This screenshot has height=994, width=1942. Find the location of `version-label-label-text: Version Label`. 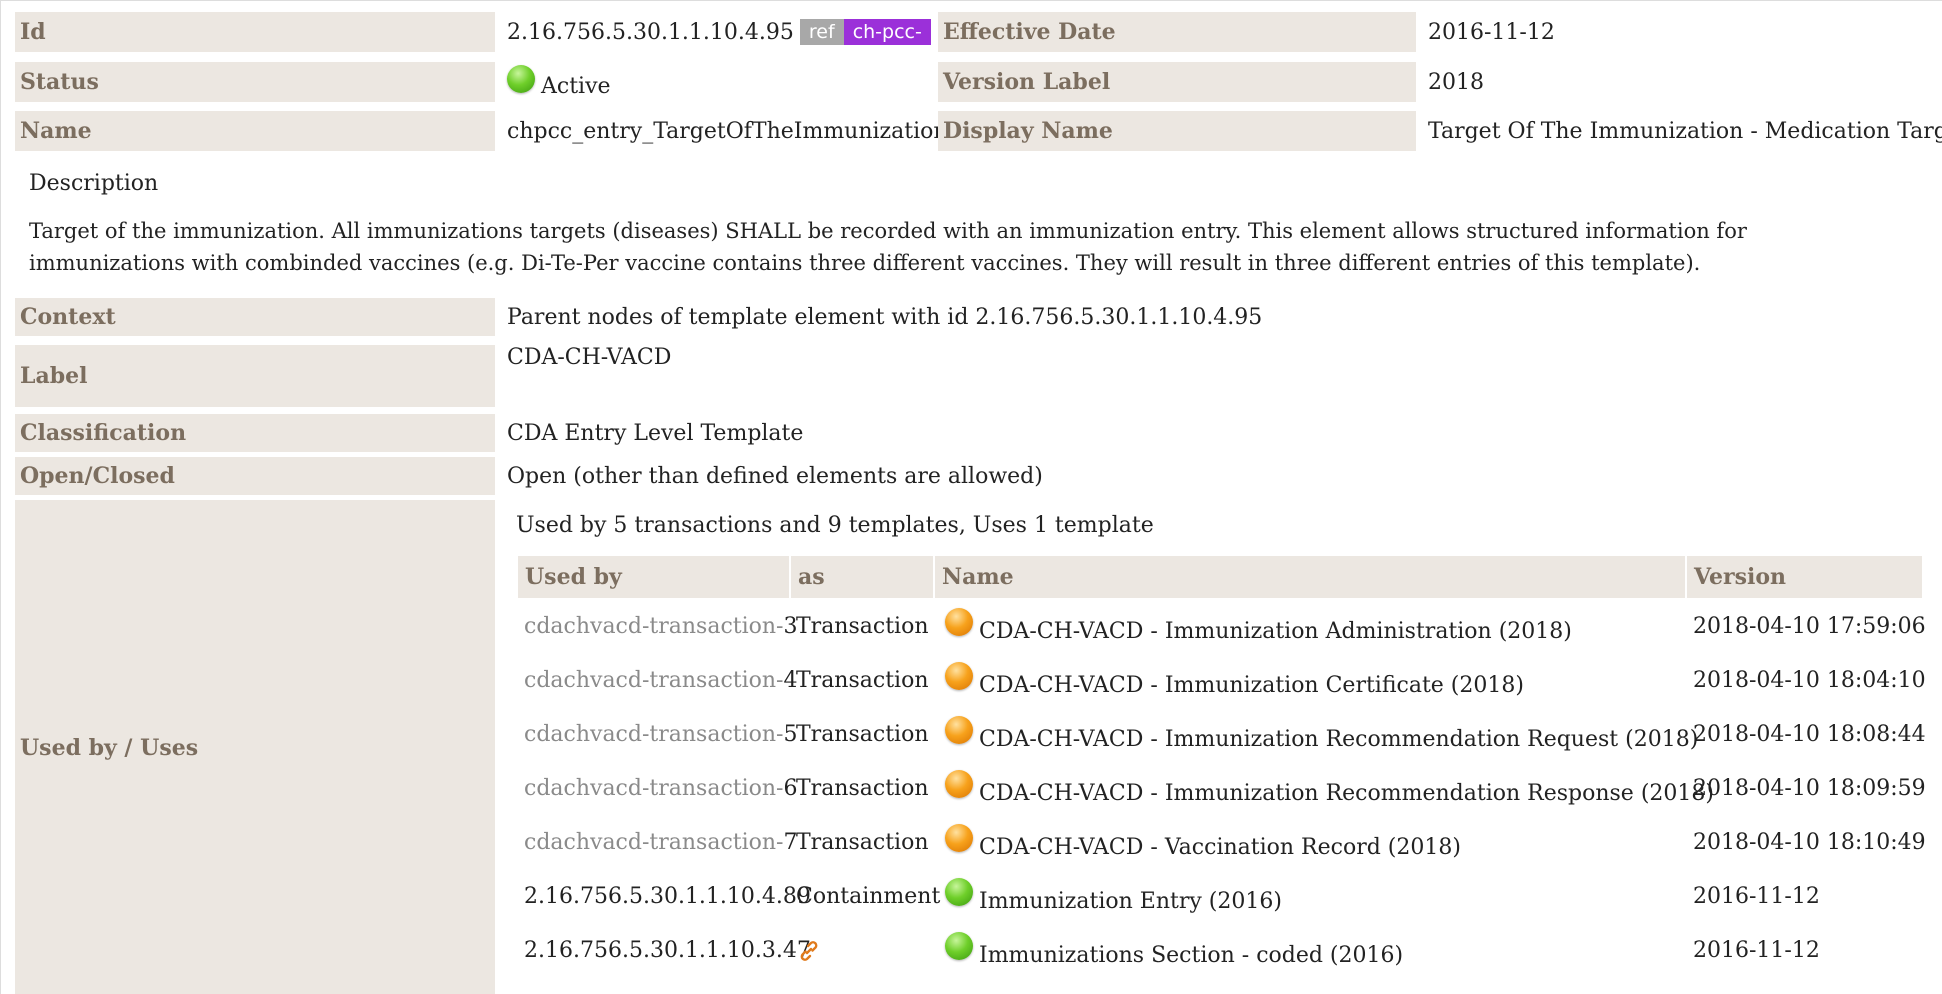

version-label-label-text: Version Label is located at coordinates (1027, 82).